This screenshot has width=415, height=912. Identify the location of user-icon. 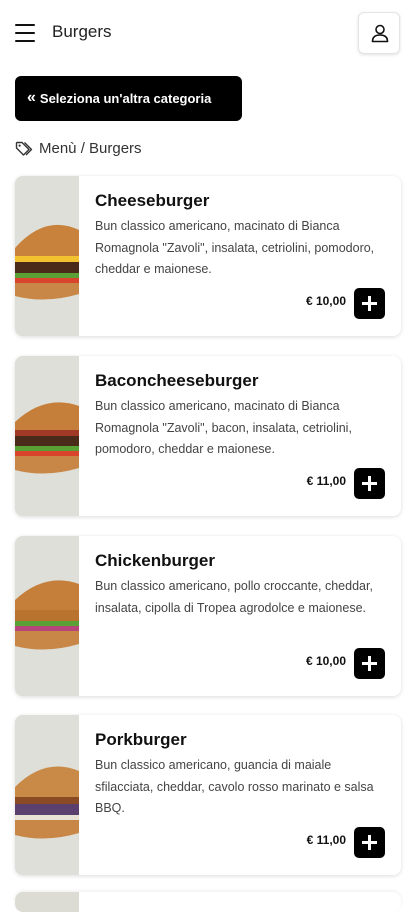
(380, 33).